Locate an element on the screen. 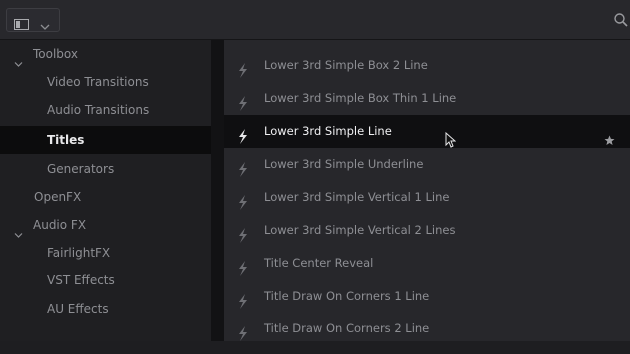  sidebar-item-label: Titles is located at coordinates (66, 140).